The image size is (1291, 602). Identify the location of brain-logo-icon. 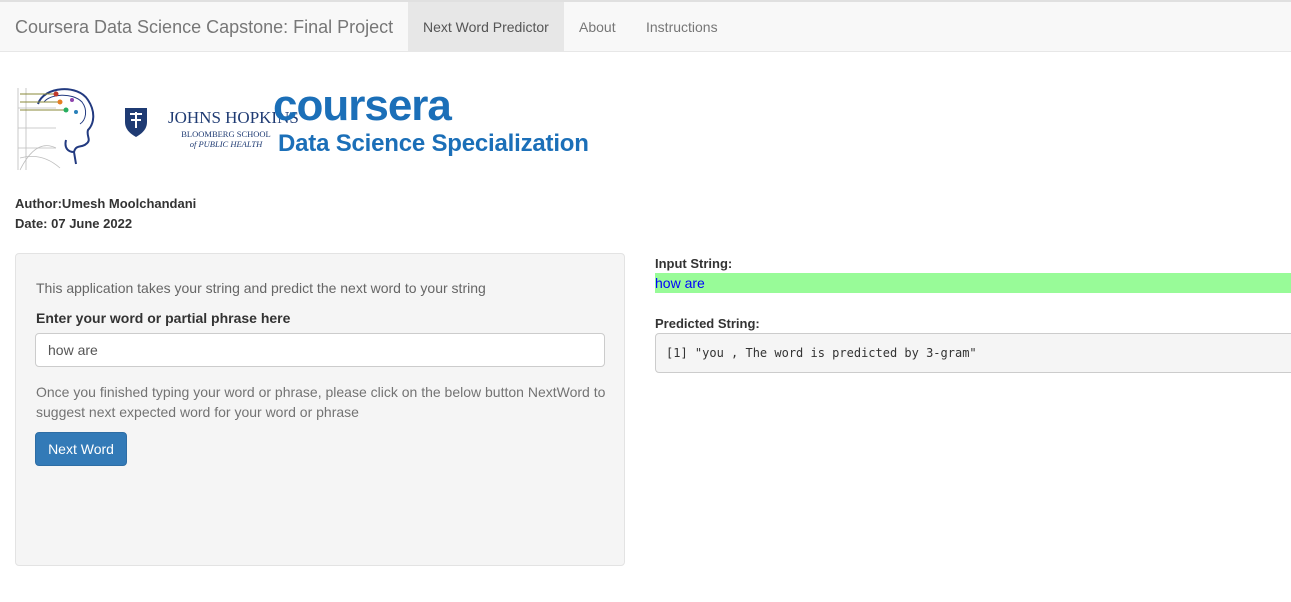
(58, 125).